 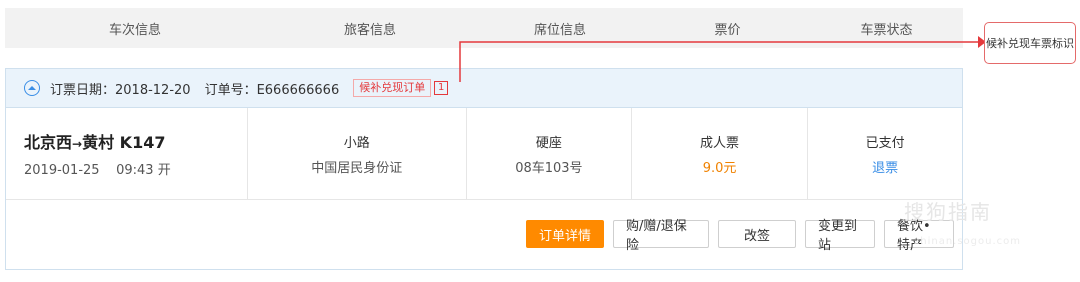 What do you see at coordinates (968, 241) in the screenshot?
I see `watermark-url: zhinan.sogou.com` at bounding box center [968, 241].